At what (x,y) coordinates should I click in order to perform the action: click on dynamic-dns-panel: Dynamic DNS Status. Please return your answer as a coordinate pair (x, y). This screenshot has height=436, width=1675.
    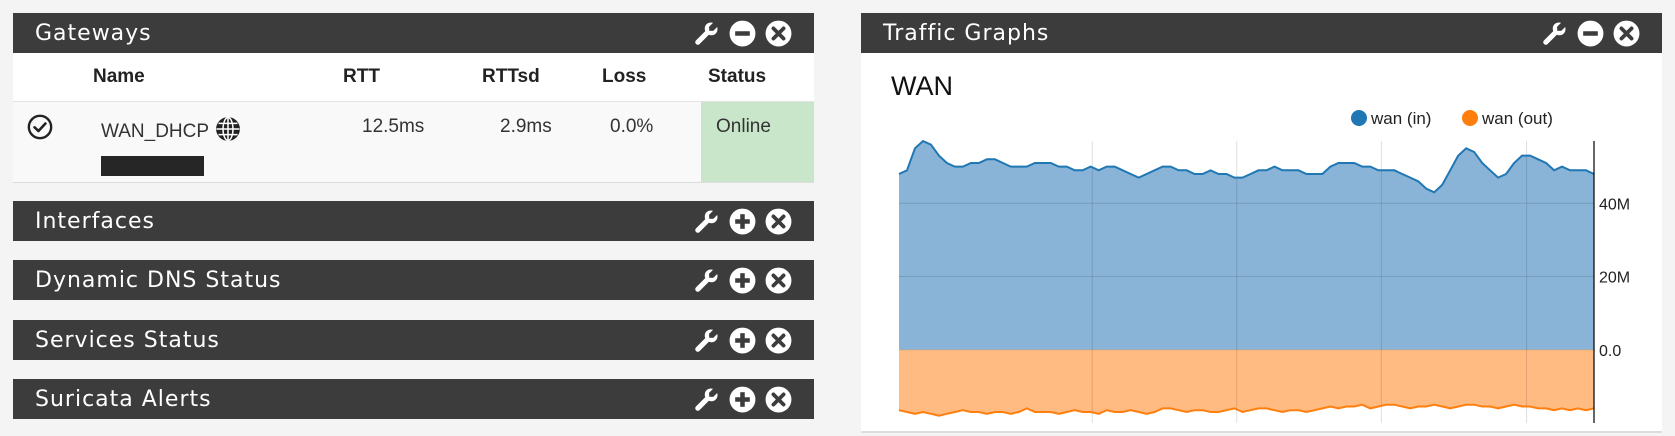
    Looking at the image, I should click on (413, 280).